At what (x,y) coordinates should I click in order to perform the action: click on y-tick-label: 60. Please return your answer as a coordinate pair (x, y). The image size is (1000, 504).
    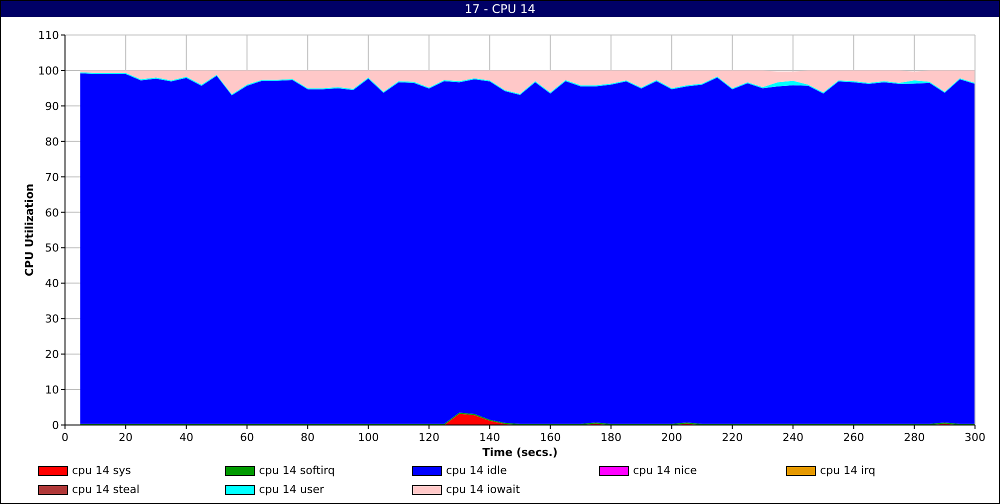
    Looking at the image, I should click on (52, 213).